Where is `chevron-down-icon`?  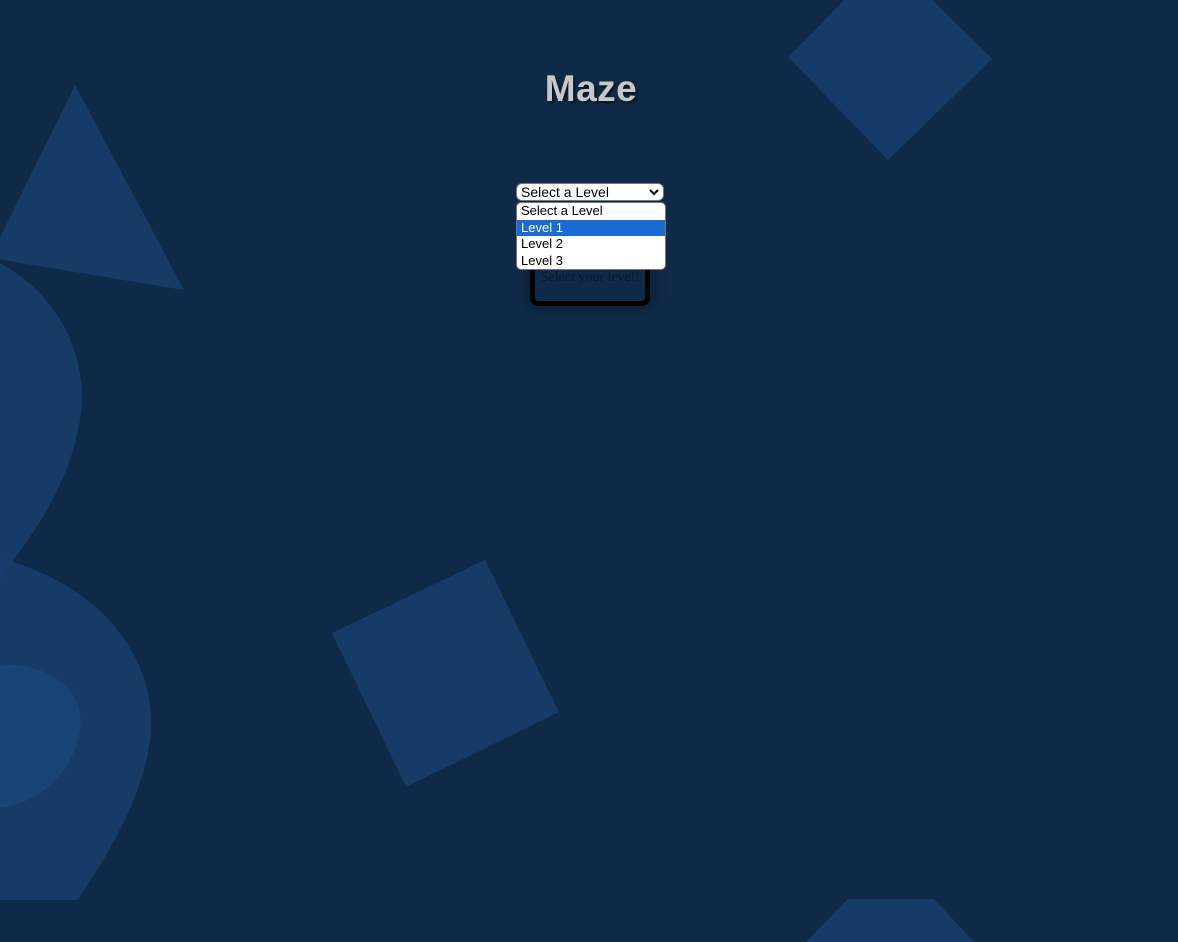 chevron-down-icon is located at coordinates (654, 192).